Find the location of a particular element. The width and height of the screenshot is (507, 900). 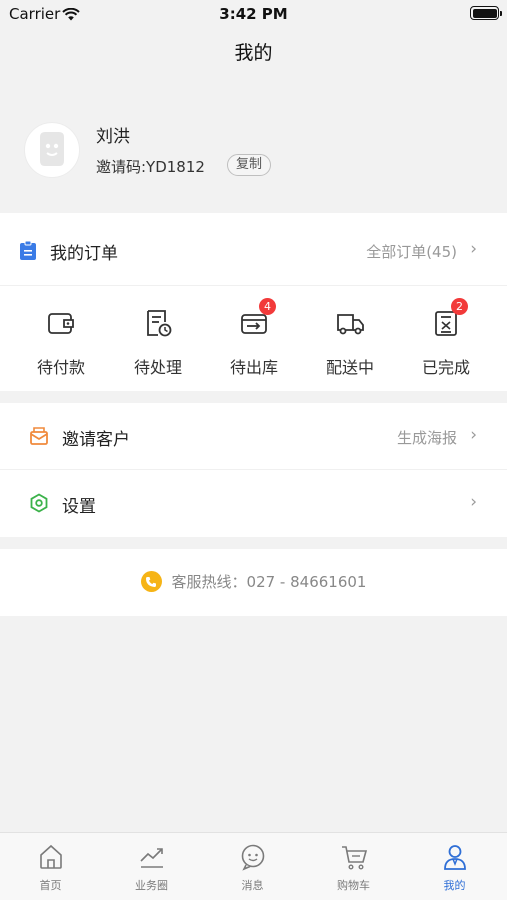

menu-card: 邀请客户 生成海报 › 设置 › is located at coordinates (253, 470).